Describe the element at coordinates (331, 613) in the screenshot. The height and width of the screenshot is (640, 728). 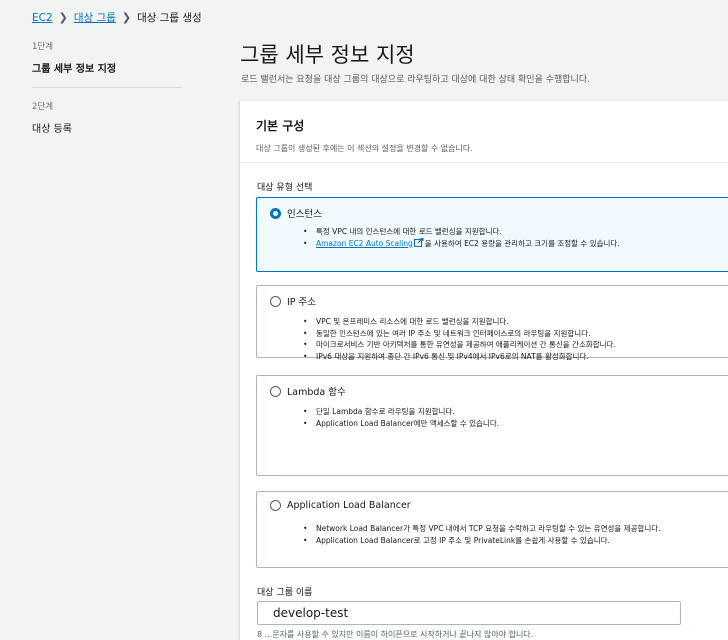
I see `target-group-name-value: develop-test` at that location.